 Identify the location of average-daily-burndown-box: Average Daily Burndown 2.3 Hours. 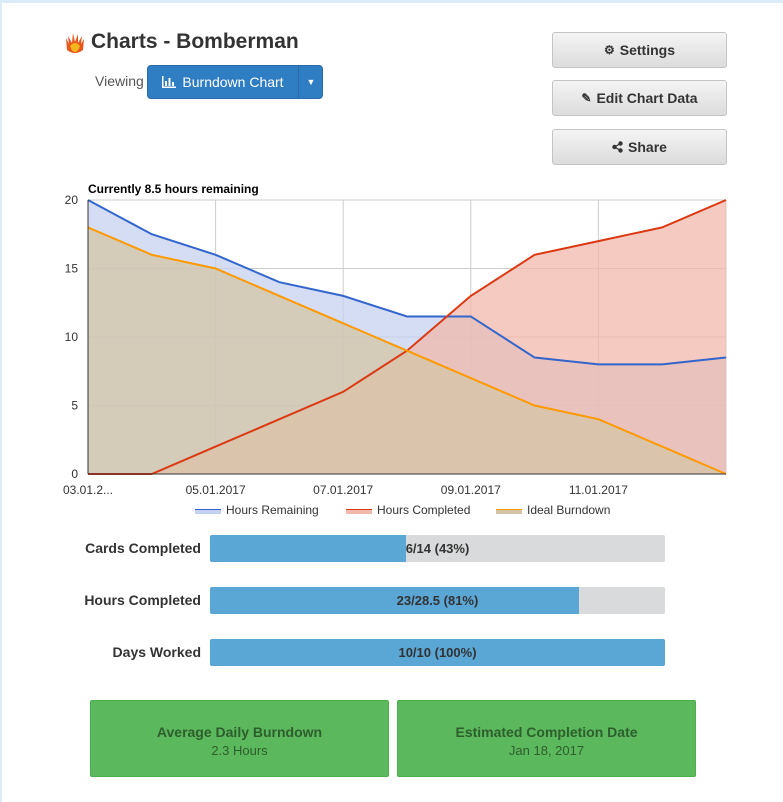
(239, 738).